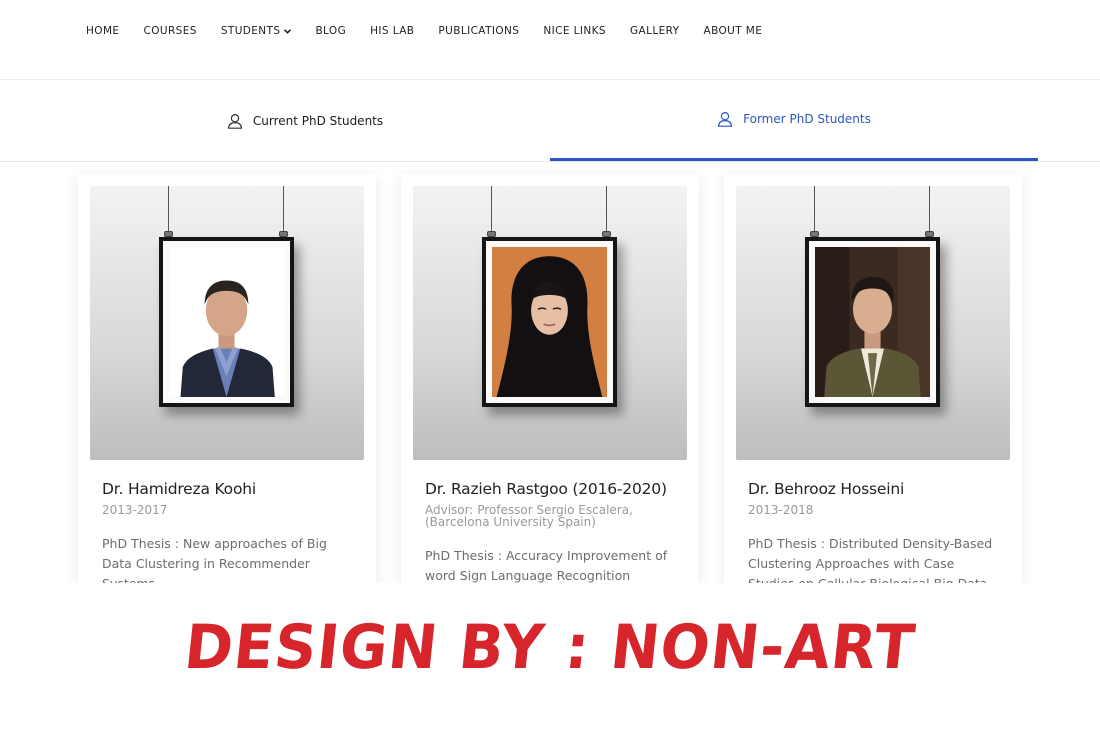 This screenshot has height=750, width=1100. Describe the element at coordinates (288, 31) in the screenshot. I see `chevron-down-icon` at that location.